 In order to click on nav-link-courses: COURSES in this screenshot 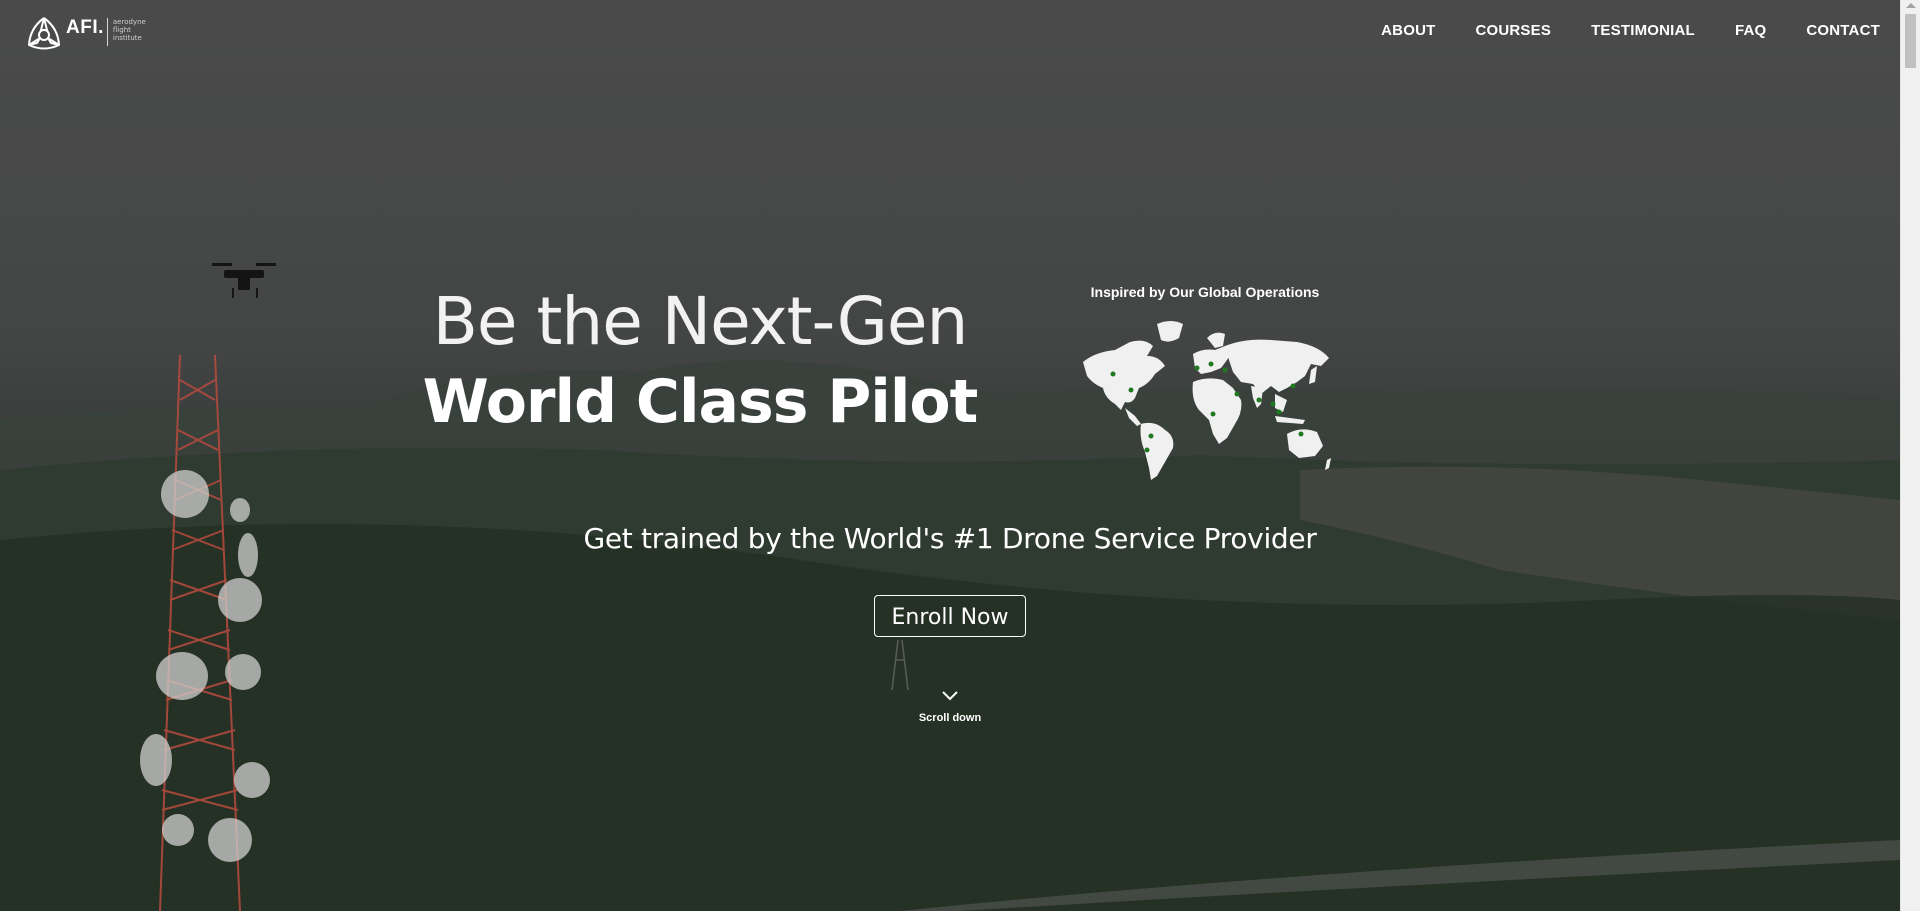, I will do `click(1513, 30)`.